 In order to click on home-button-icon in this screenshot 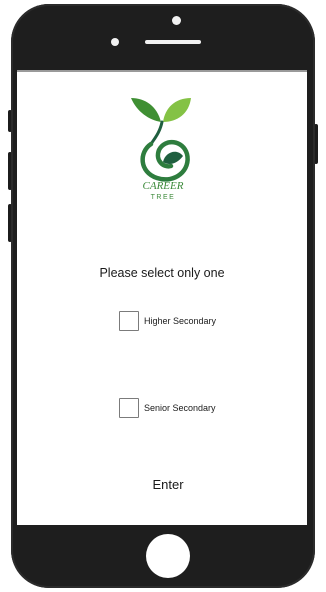, I will do `click(168, 556)`.